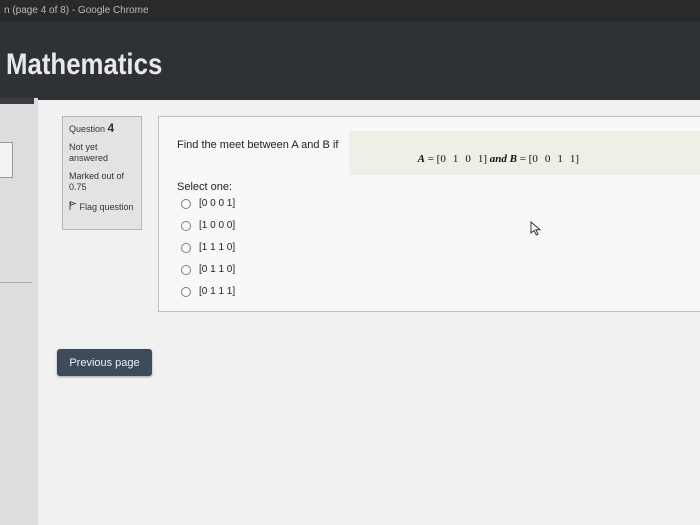 This screenshot has height=525, width=700. Describe the element at coordinates (217, 291) in the screenshot. I see `answer-option-label: [0 1 1 1]` at that location.